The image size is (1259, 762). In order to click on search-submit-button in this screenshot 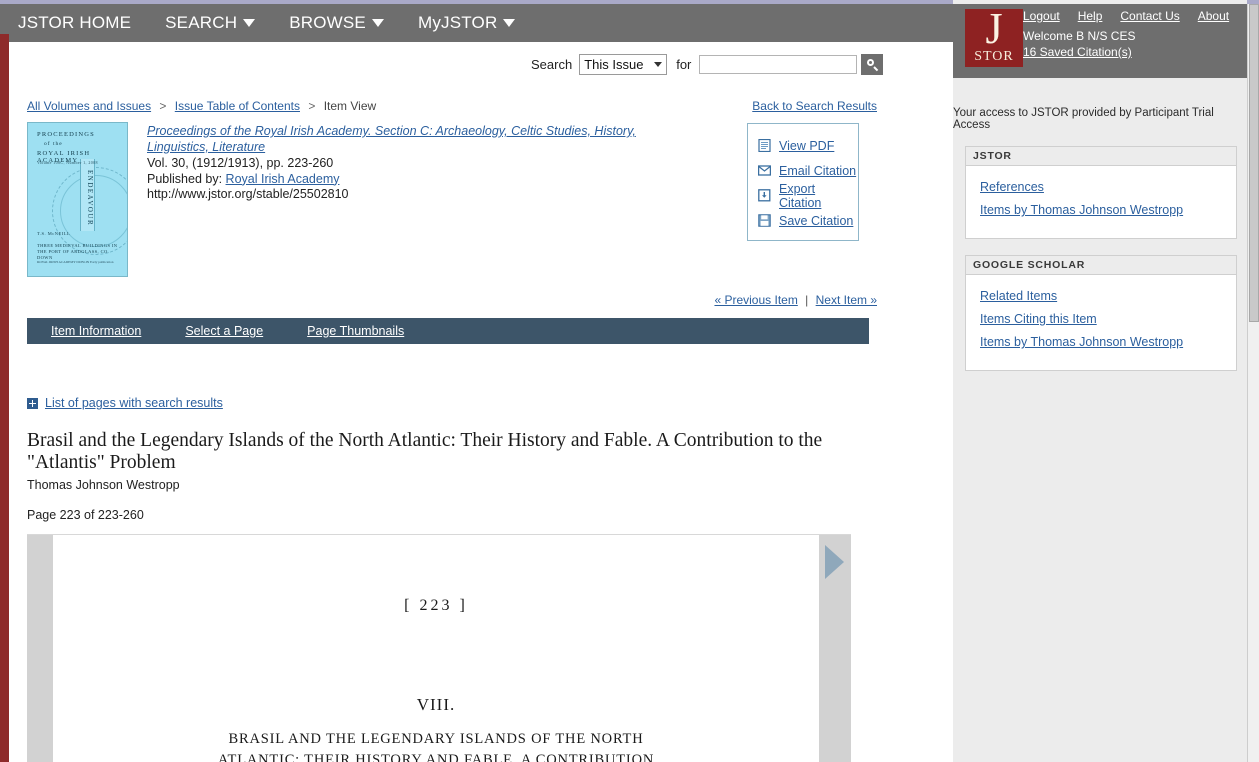, I will do `click(872, 64)`.